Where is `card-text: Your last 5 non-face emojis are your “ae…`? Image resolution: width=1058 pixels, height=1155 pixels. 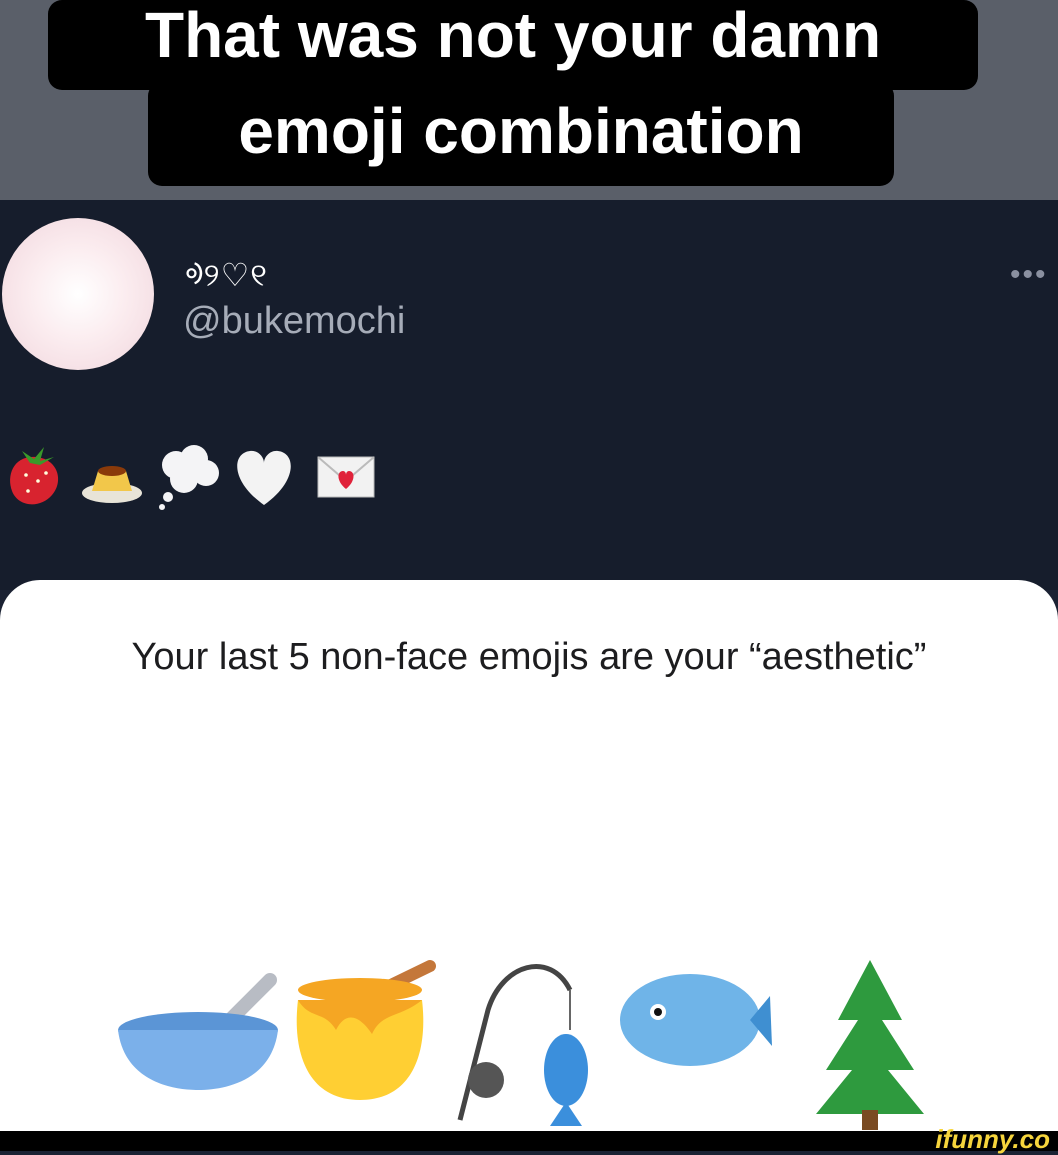 card-text: Your last 5 non-face emojis are your “ae… is located at coordinates (529, 657).